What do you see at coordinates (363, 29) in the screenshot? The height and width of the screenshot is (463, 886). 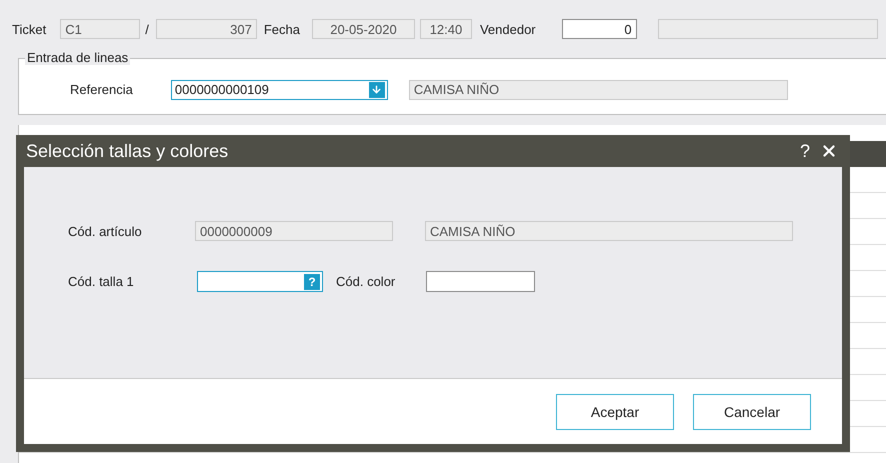 I see `date-field: 20-05-2020` at bounding box center [363, 29].